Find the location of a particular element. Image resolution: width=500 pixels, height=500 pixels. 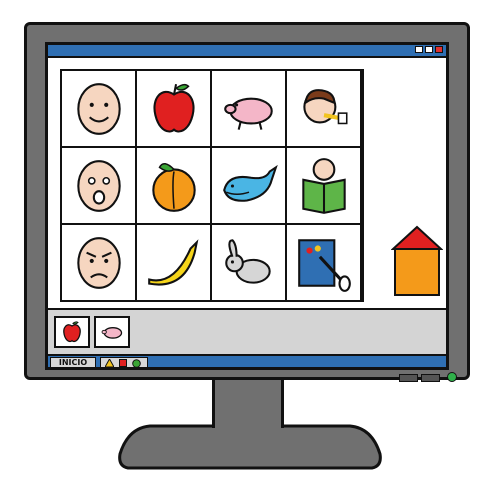

taskbar: INICIO is located at coordinates (247, 361).